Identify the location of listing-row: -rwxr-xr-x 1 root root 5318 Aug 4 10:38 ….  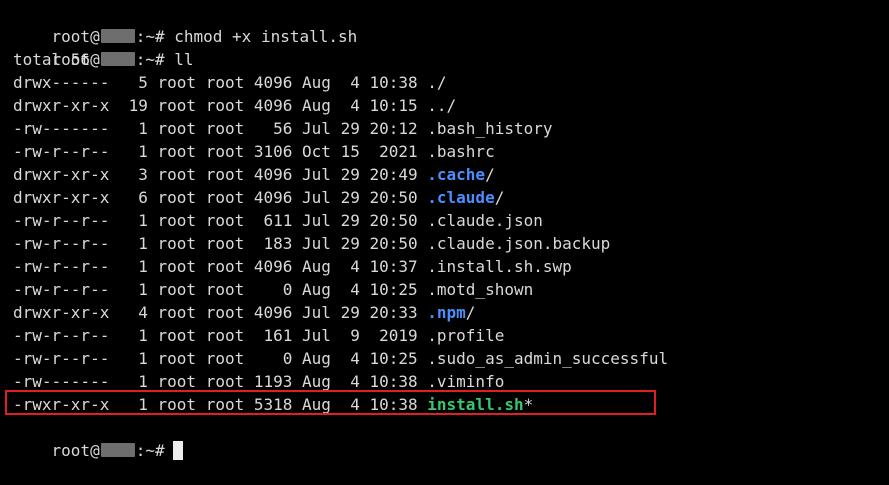
(447, 403).